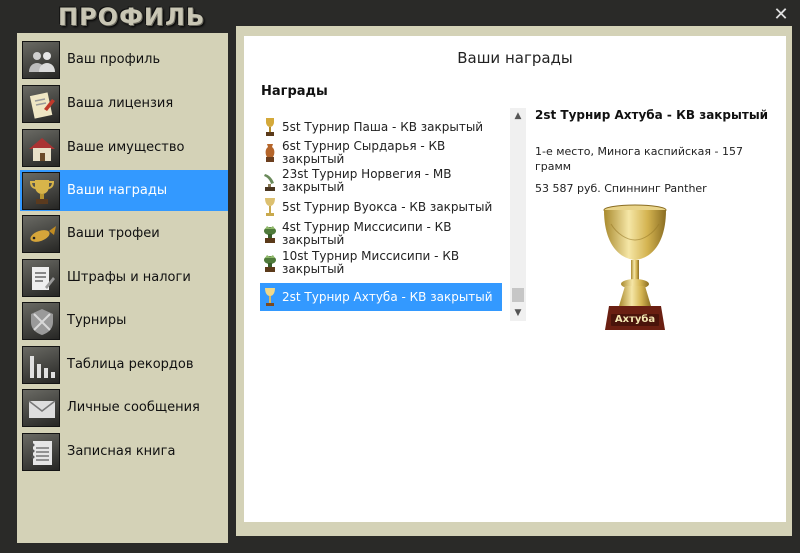  I want to click on sidebar-item-fines: Штрафы и налоги, so click(124, 277).